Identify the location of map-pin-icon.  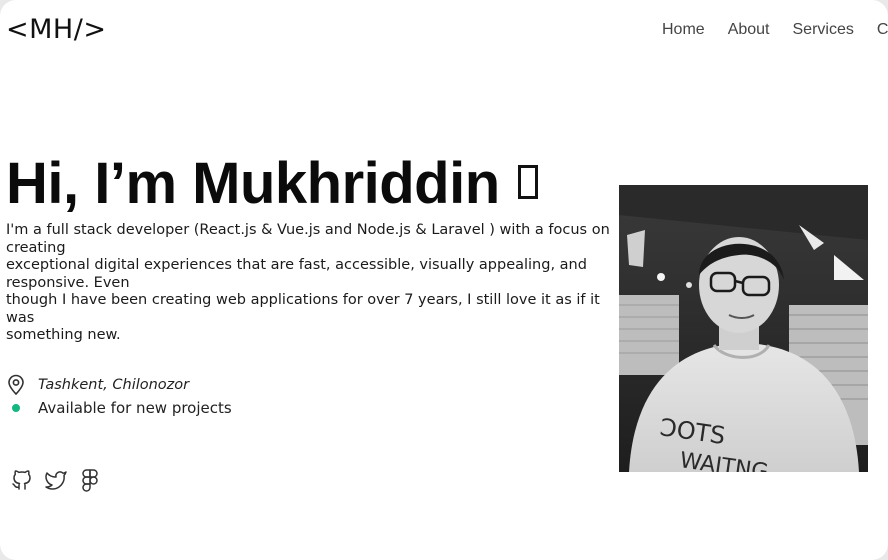
(18, 385).